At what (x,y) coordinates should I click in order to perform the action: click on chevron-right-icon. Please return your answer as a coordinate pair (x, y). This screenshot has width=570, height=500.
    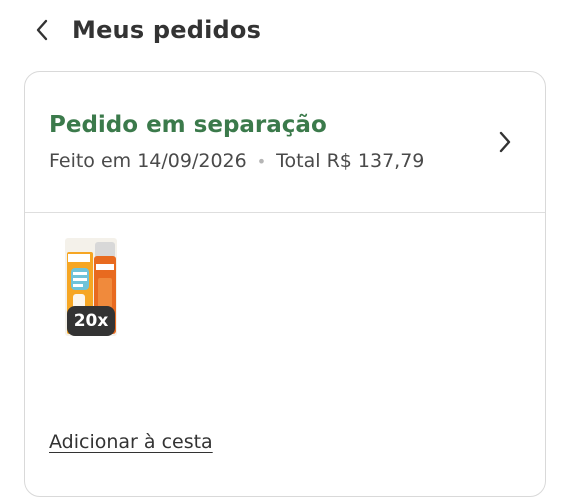
    Looking at the image, I should click on (505, 142).